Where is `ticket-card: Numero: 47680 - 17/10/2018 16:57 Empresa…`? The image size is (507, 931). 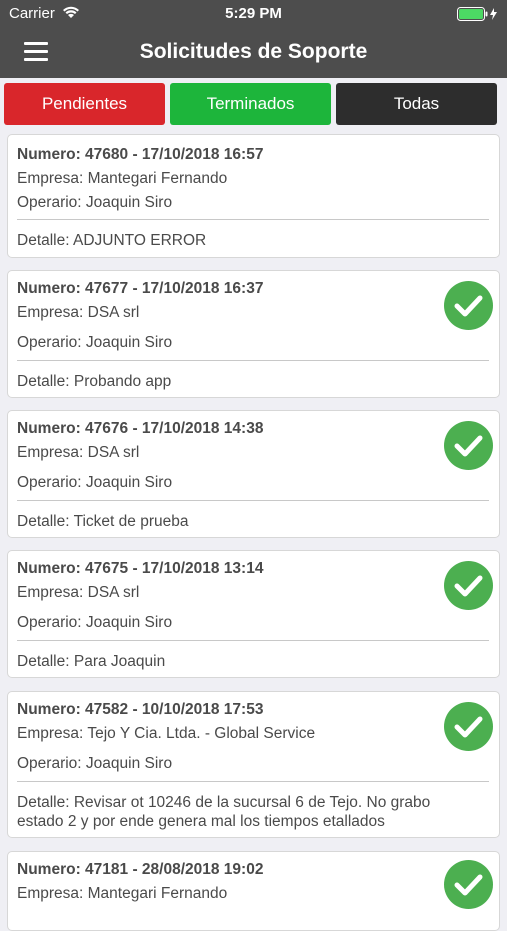
ticket-card: Numero: 47680 - 17/10/2018 16:57 Empresa… is located at coordinates (253, 196).